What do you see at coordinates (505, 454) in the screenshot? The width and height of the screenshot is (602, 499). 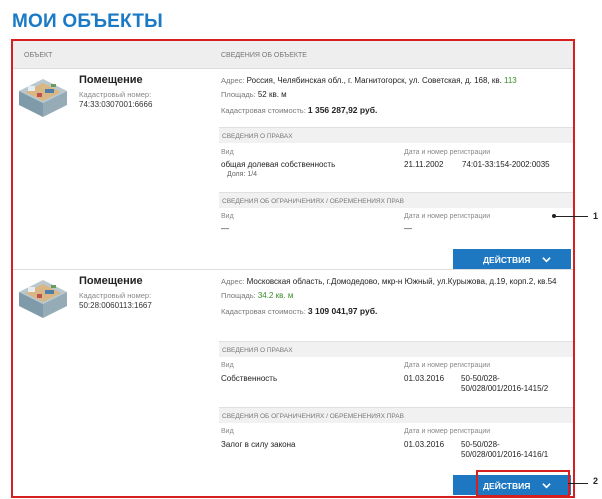 I see `restrictions-number-part2: 50/028/001/2016-1416/1` at bounding box center [505, 454].